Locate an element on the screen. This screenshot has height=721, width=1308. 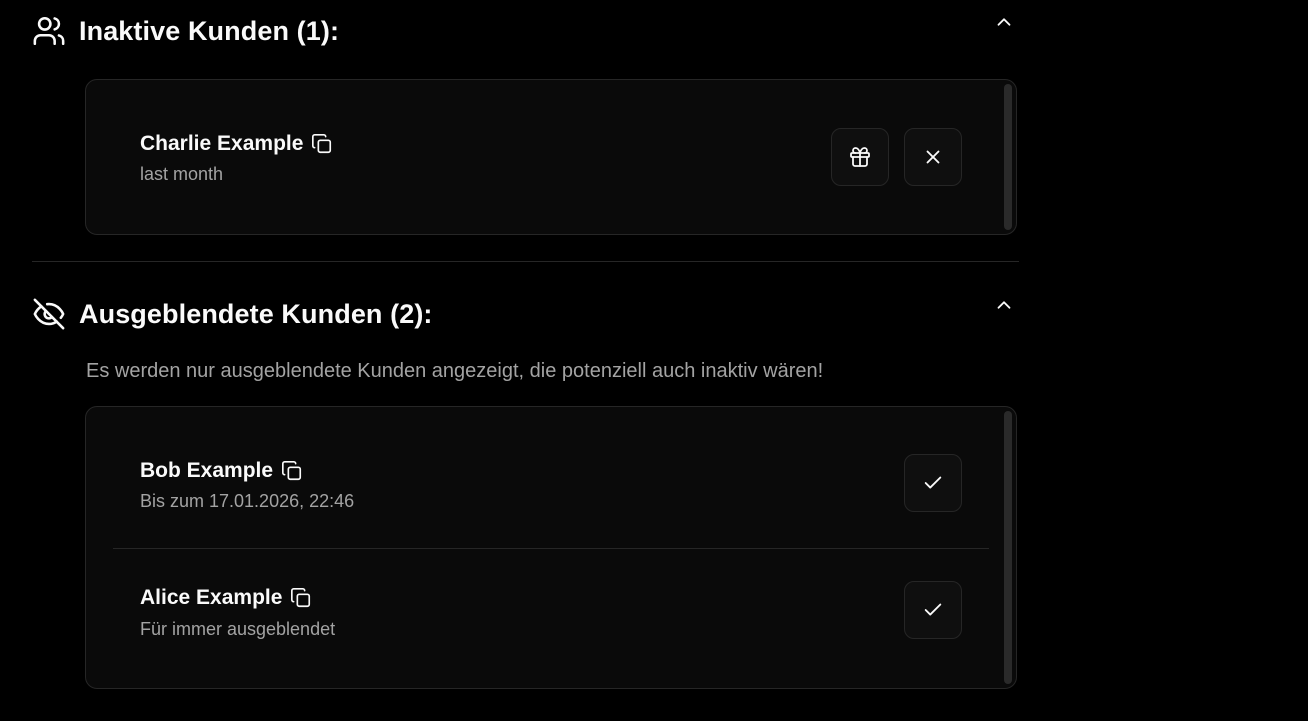
customer-name-line: Bob Example is located at coordinates (222, 471).